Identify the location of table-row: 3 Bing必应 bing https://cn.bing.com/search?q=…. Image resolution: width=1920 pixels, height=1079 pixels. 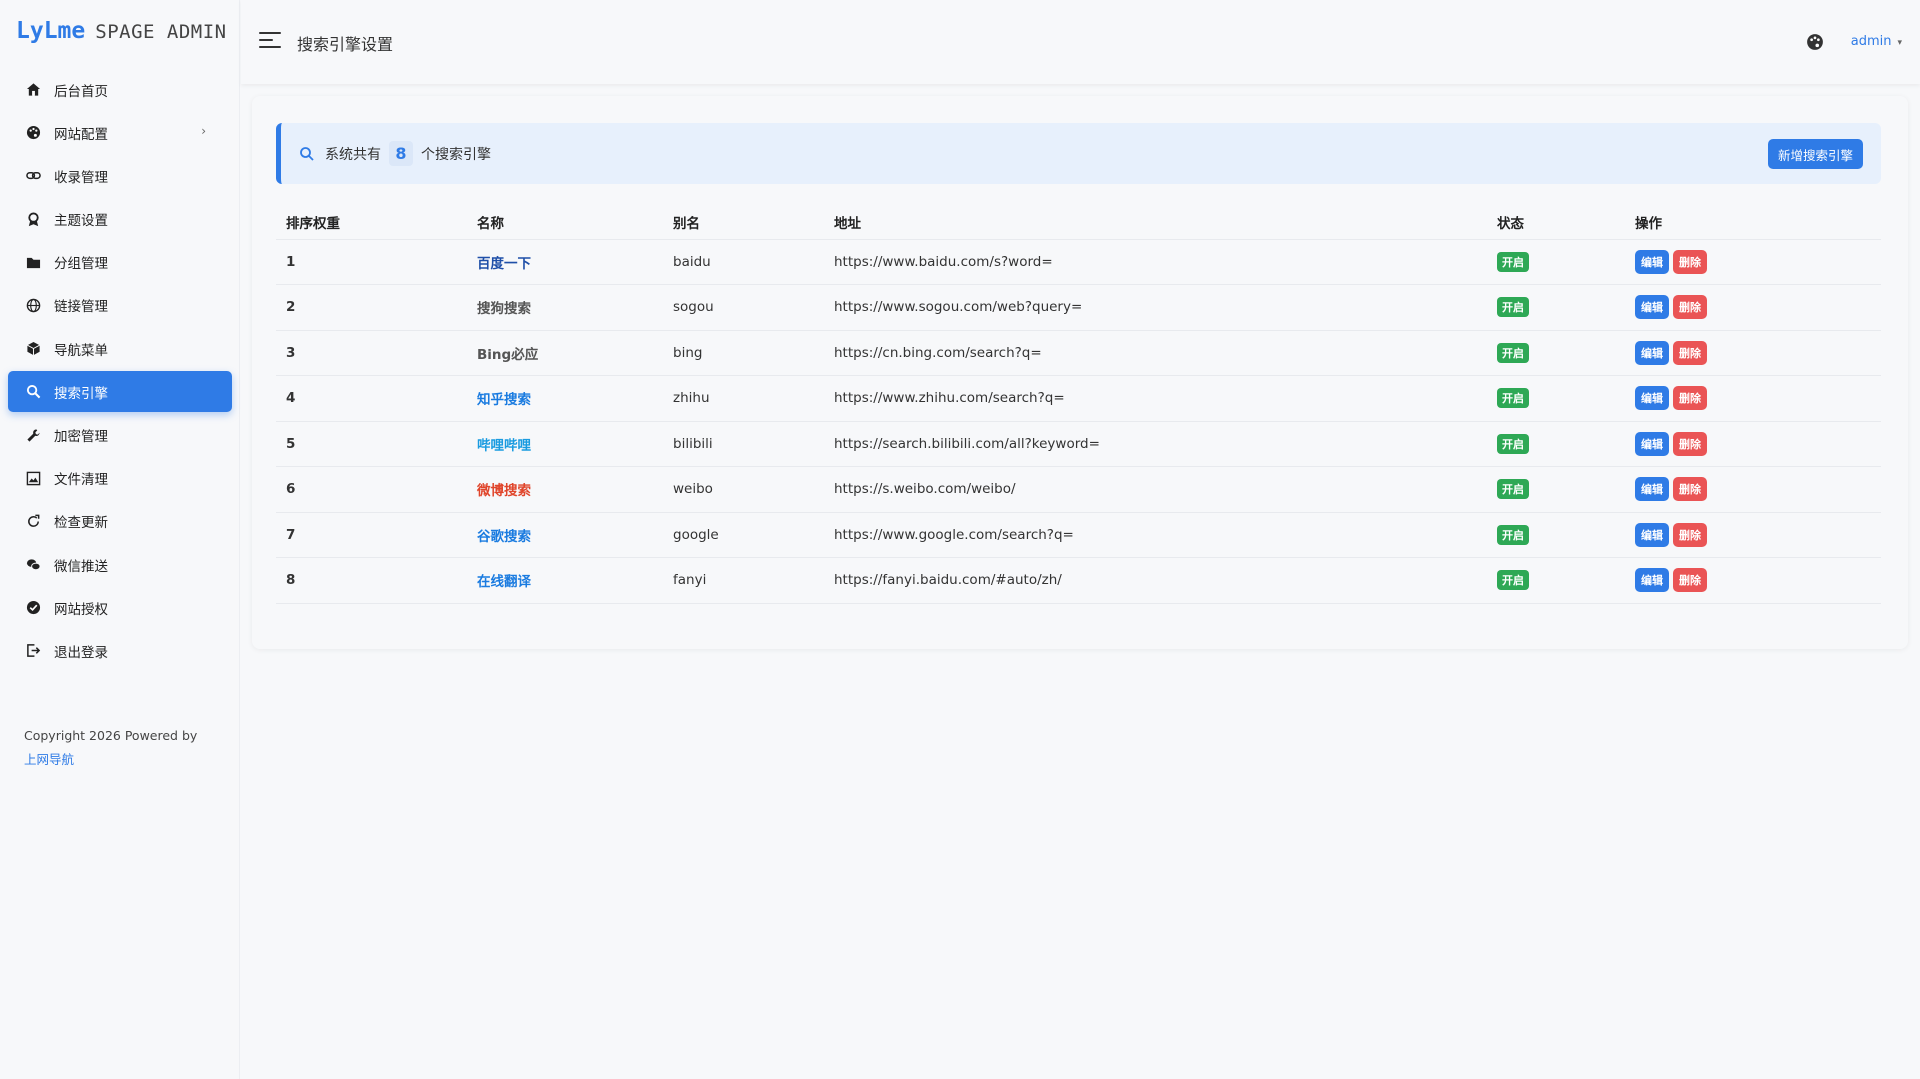
(1078, 353).